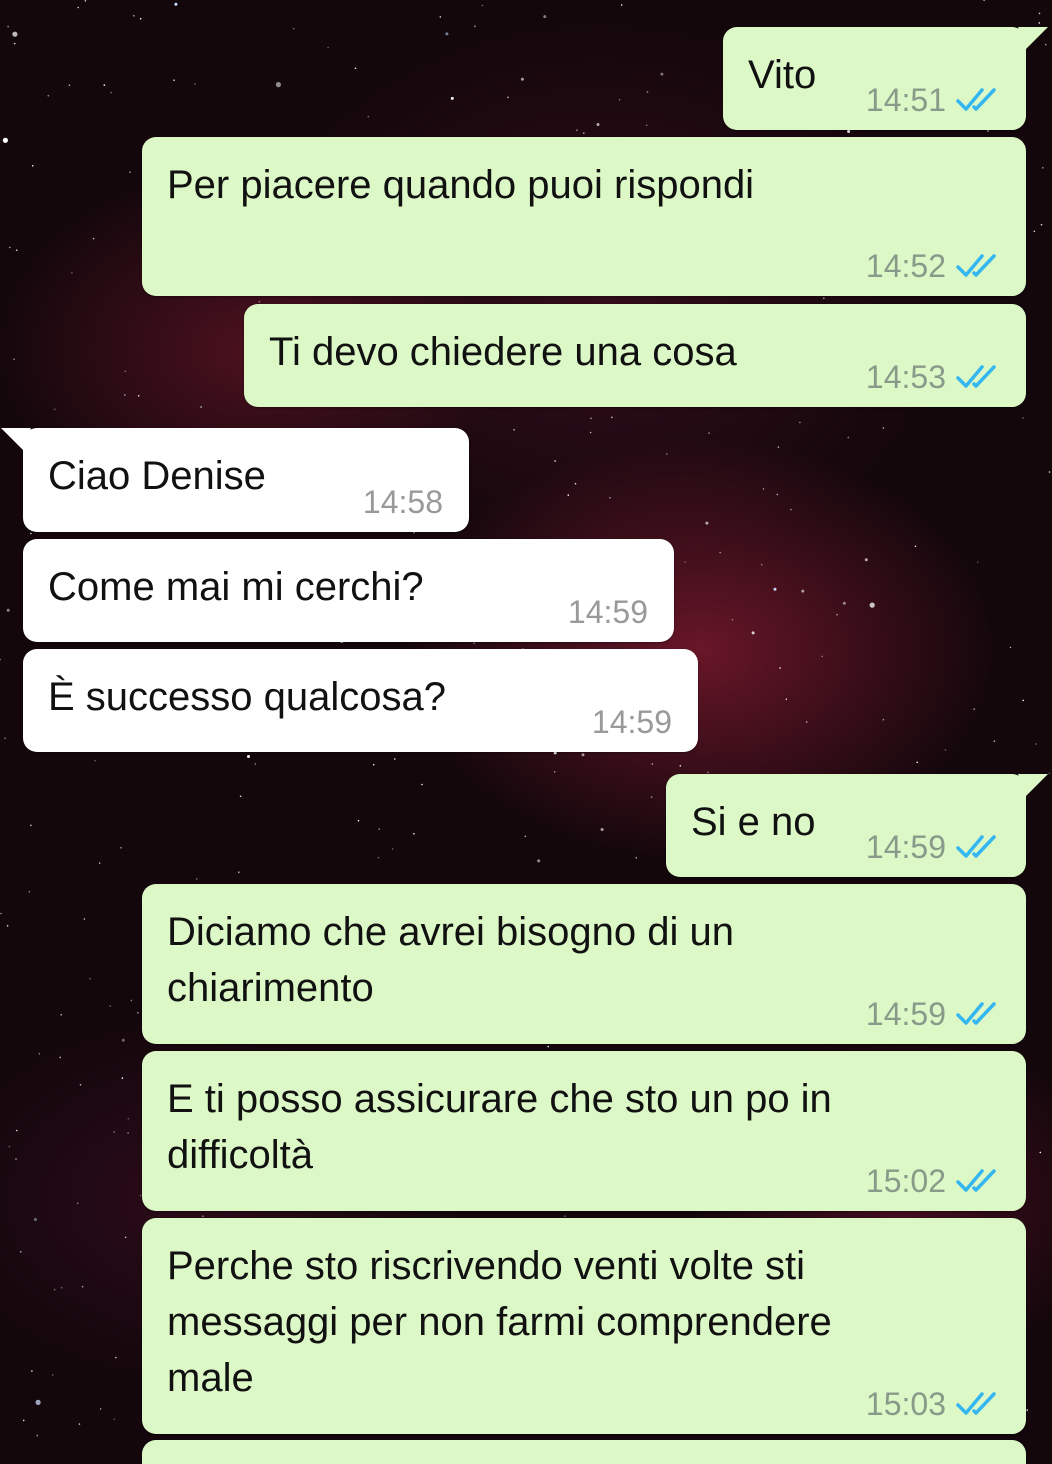 The width and height of the screenshot is (1052, 1464). What do you see at coordinates (905, 1404) in the screenshot?
I see `message-time: 15:03` at bounding box center [905, 1404].